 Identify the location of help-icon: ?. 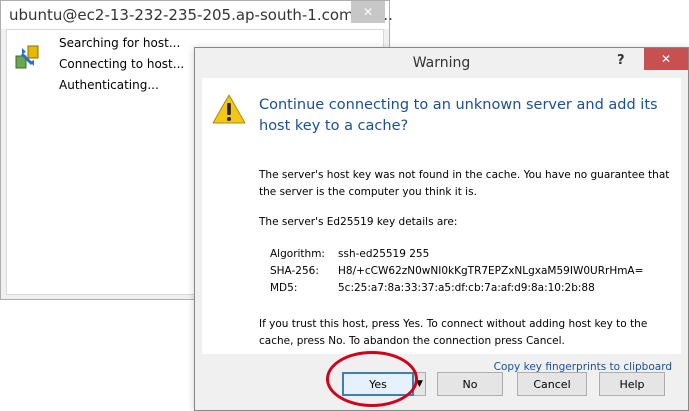
(621, 60).